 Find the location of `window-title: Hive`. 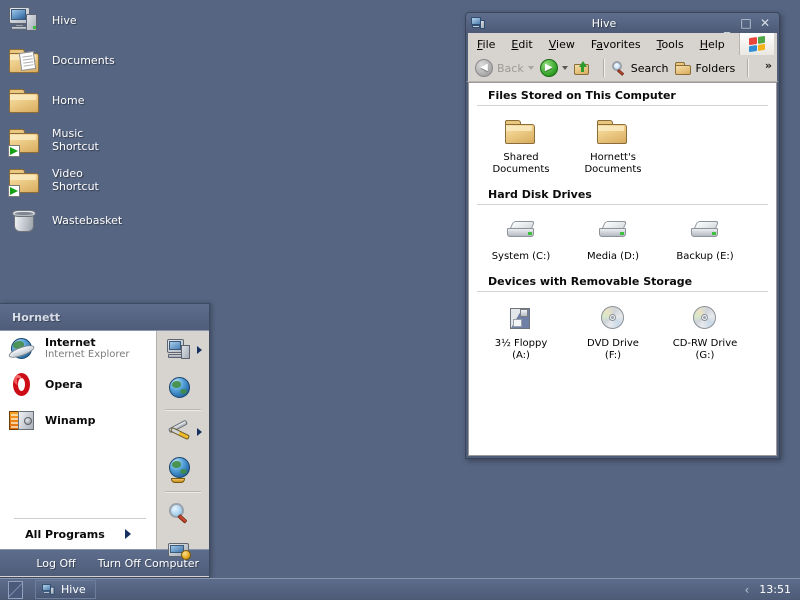

window-title: Hive is located at coordinates (604, 23).